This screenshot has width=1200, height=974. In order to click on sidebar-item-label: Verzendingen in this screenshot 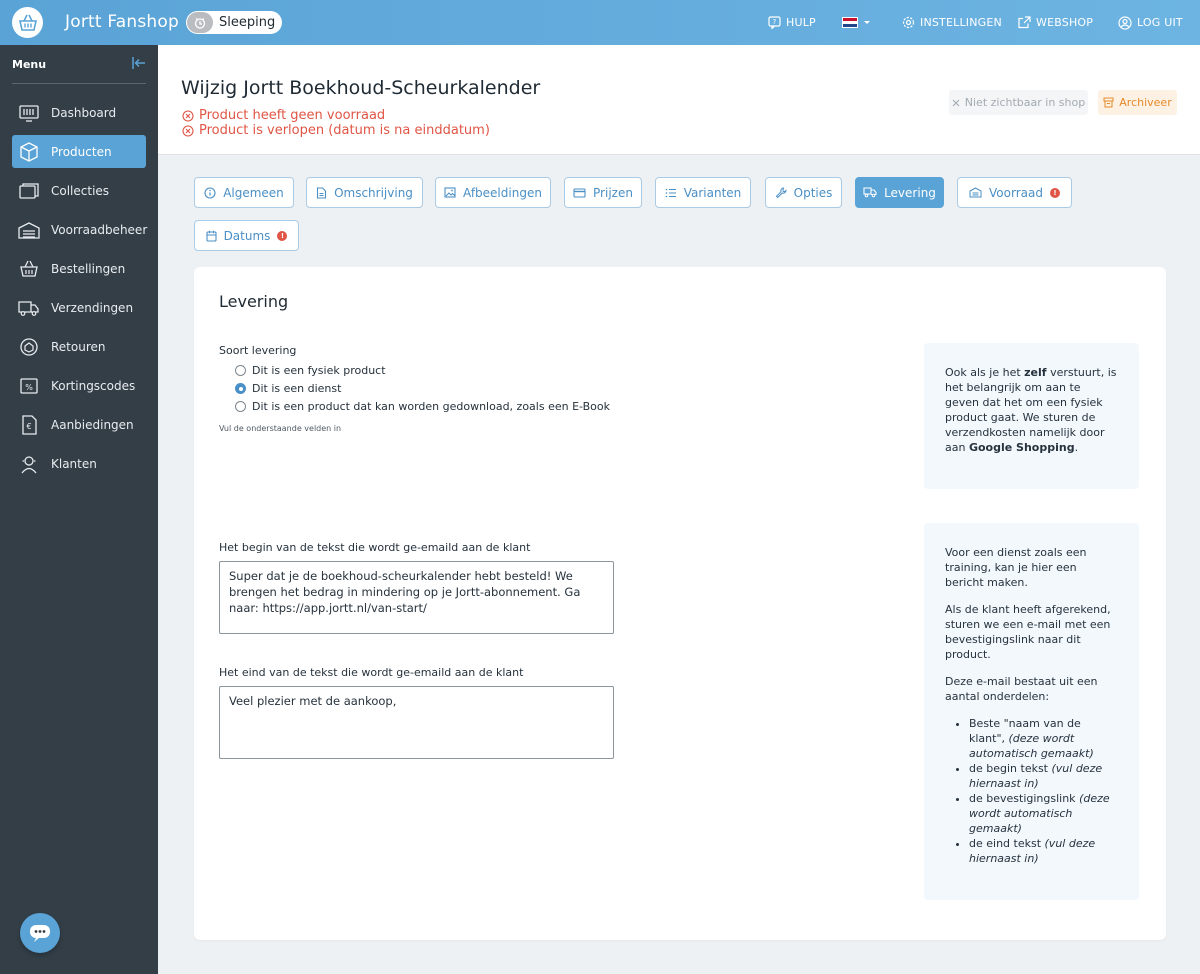, I will do `click(92, 307)`.